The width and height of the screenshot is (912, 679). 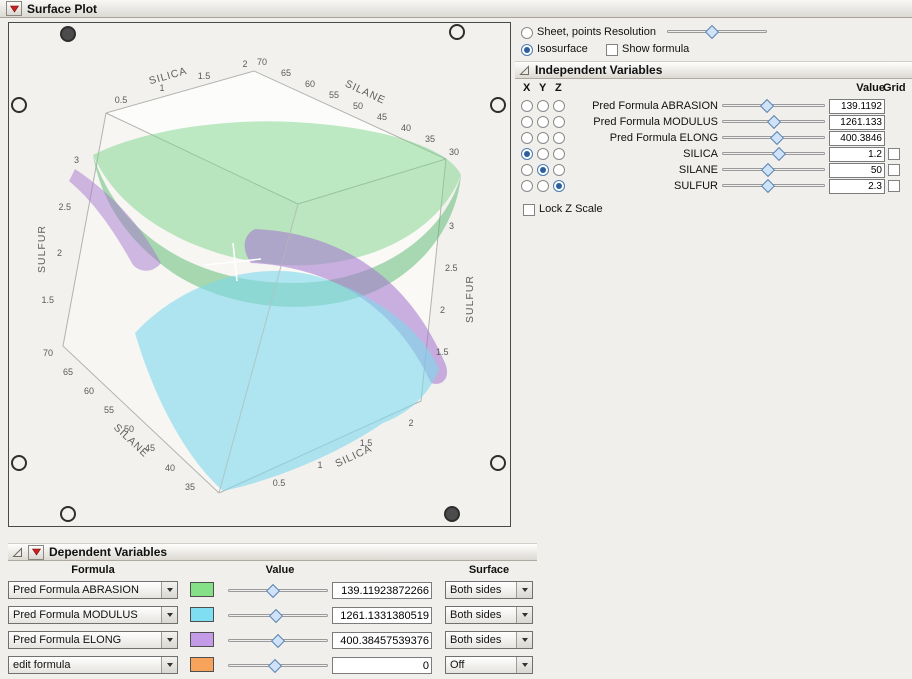 I want to click on sheet-points-radio, so click(x=527, y=33).